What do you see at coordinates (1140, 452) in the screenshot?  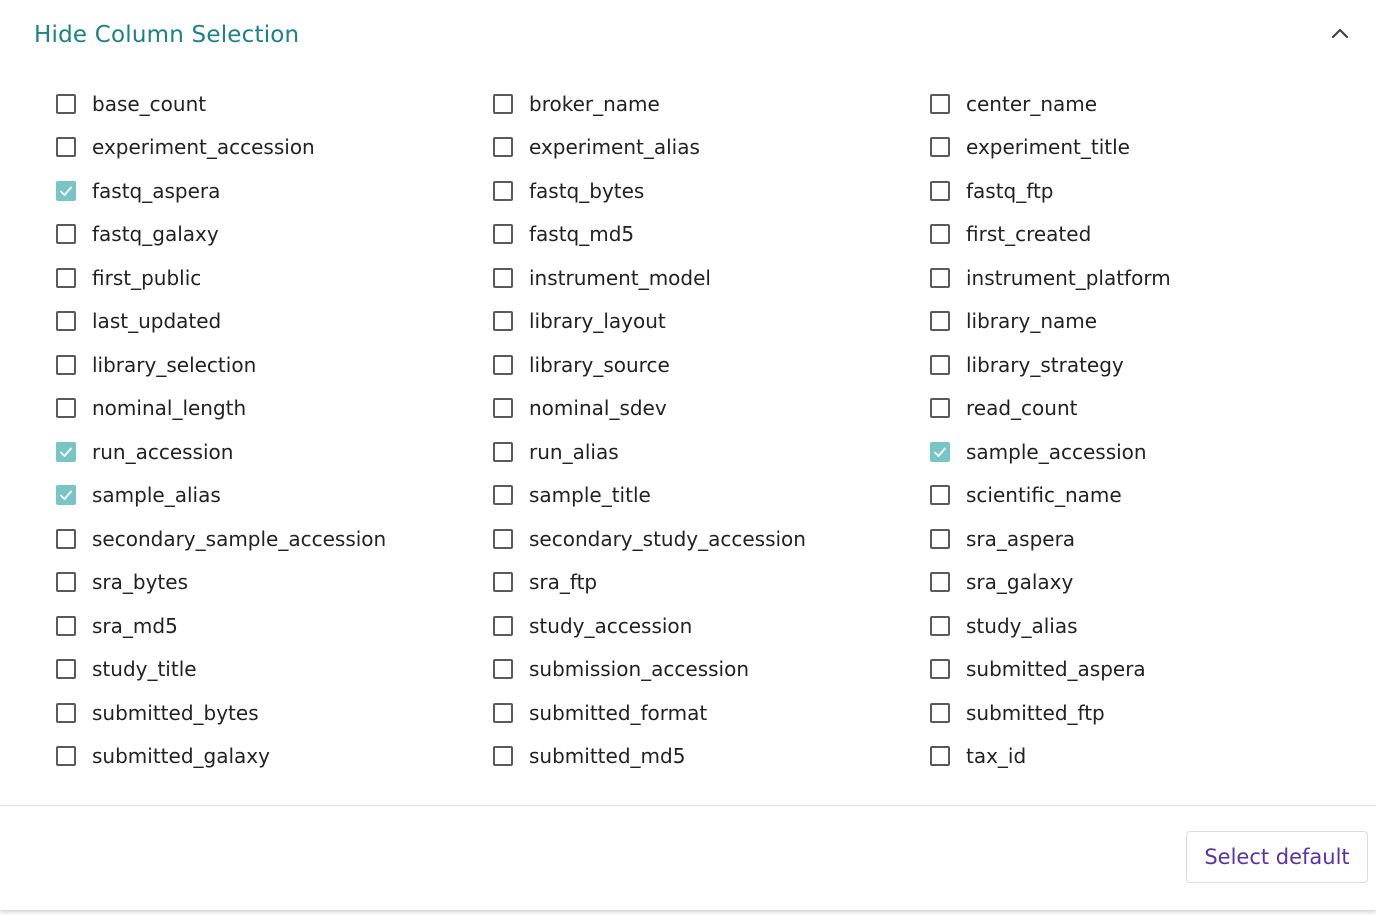 I see `column-option: sample_accession` at bounding box center [1140, 452].